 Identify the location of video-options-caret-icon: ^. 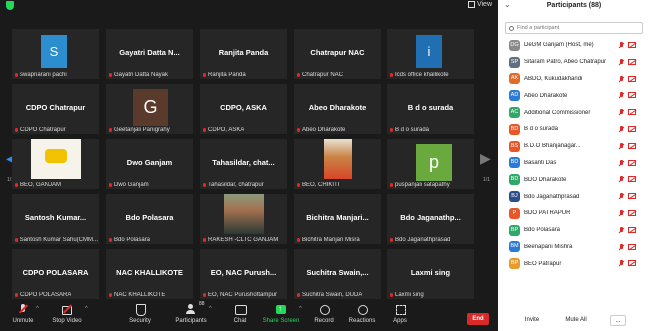
(86, 309).